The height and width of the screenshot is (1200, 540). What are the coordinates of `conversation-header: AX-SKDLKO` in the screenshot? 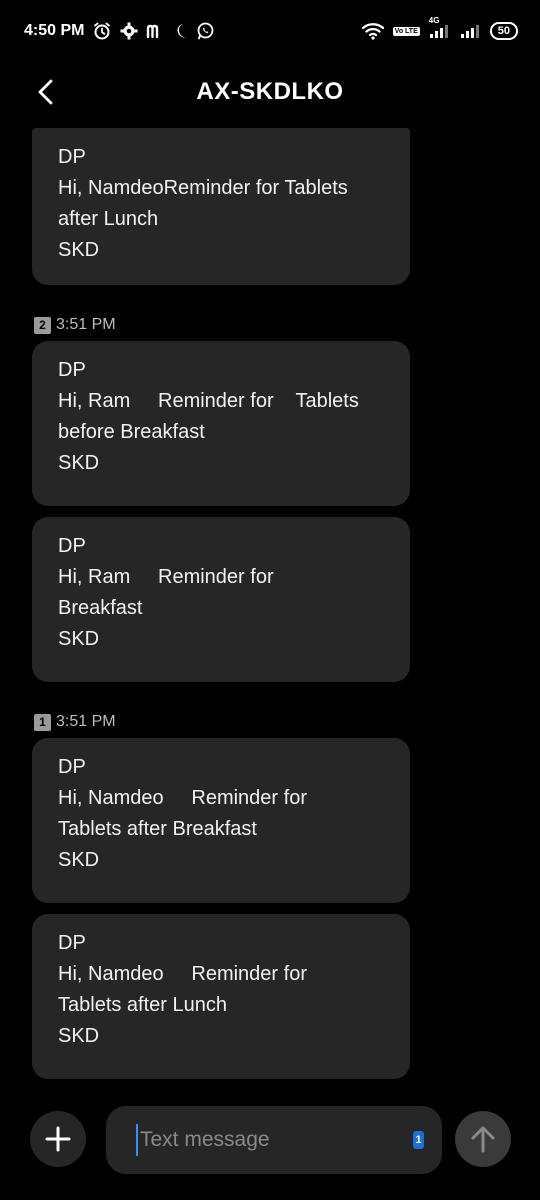 It's located at (270, 92).